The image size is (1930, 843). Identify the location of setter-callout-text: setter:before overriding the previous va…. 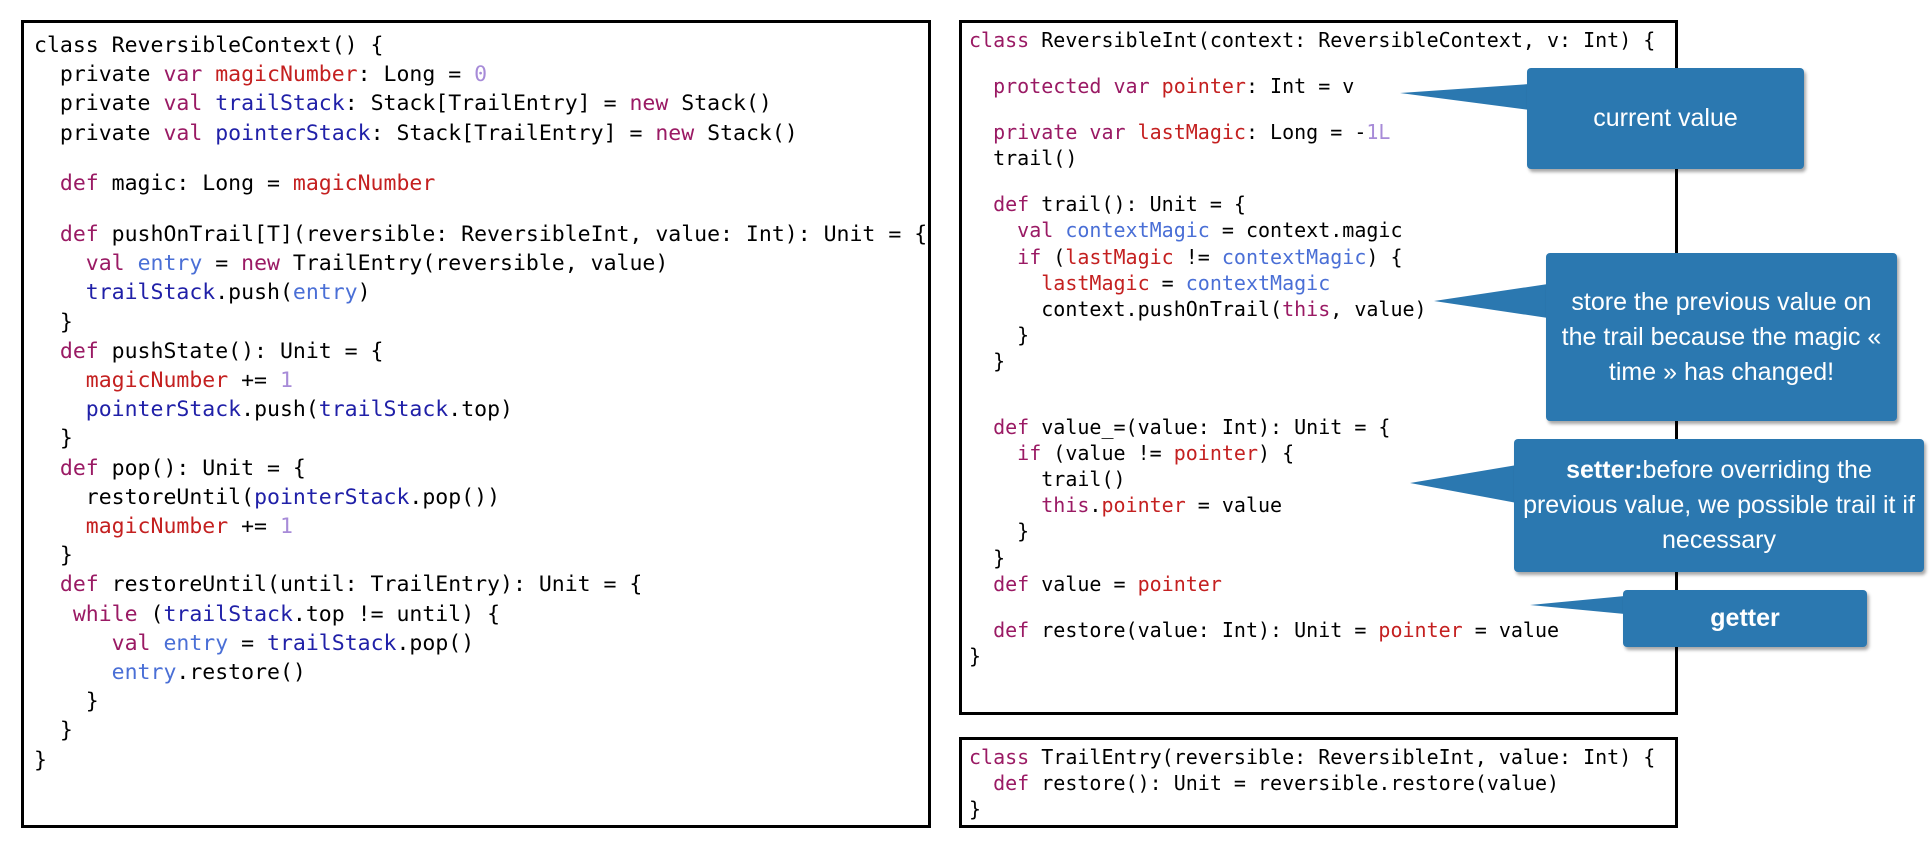
(1719, 505).